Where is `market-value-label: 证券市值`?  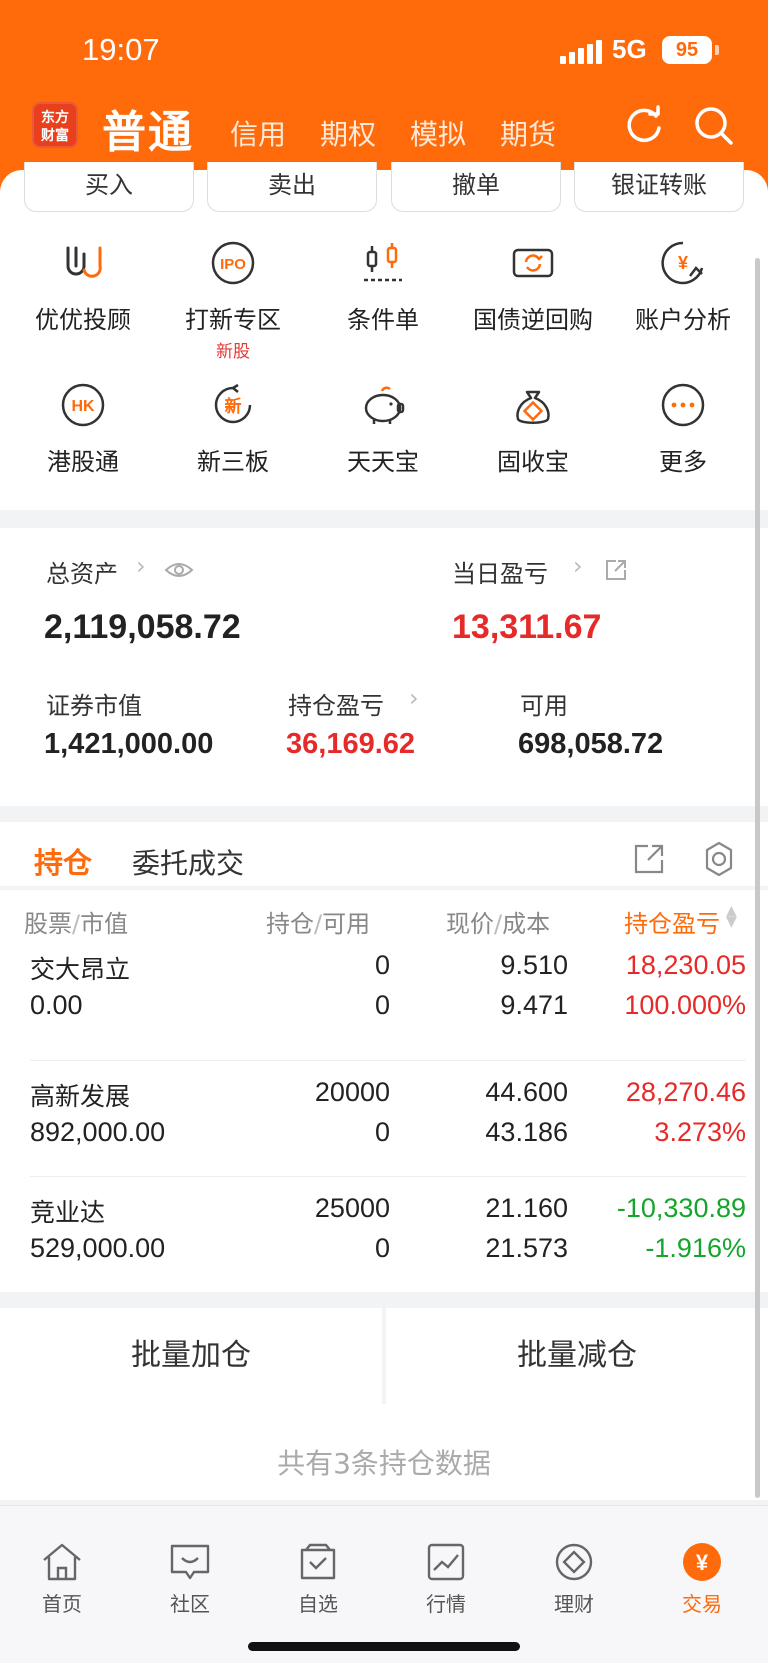 market-value-label: 证券市值 is located at coordinates (94, 706).